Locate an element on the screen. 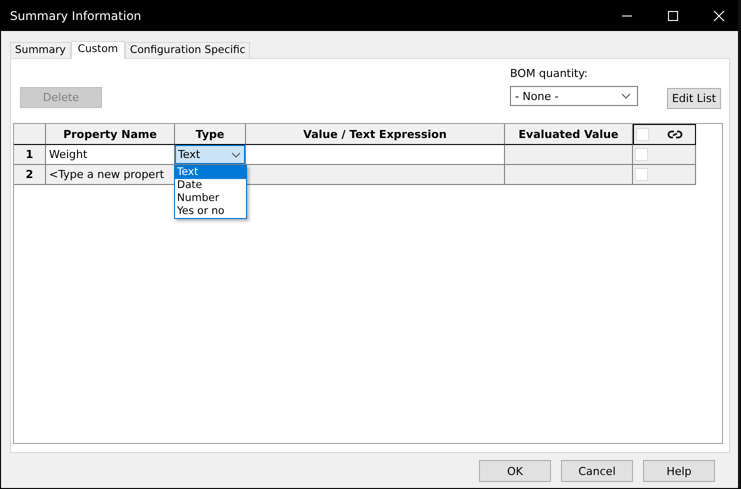 Image resolution: width=741 pixels, height=489 pixels. column-header: Property Name is located at coordinates (110, 134).